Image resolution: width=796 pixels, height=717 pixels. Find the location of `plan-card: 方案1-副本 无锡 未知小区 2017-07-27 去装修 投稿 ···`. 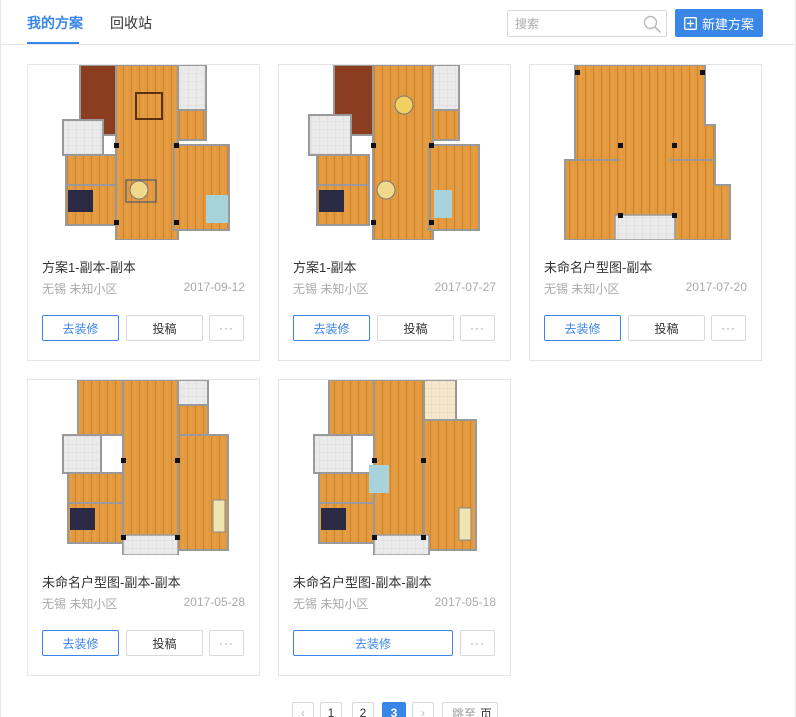

plan-card: 方案1-副本 无锡 未知小区 2017-07-27 去装修 投稿 ··· is located at coordinates (394, 212).